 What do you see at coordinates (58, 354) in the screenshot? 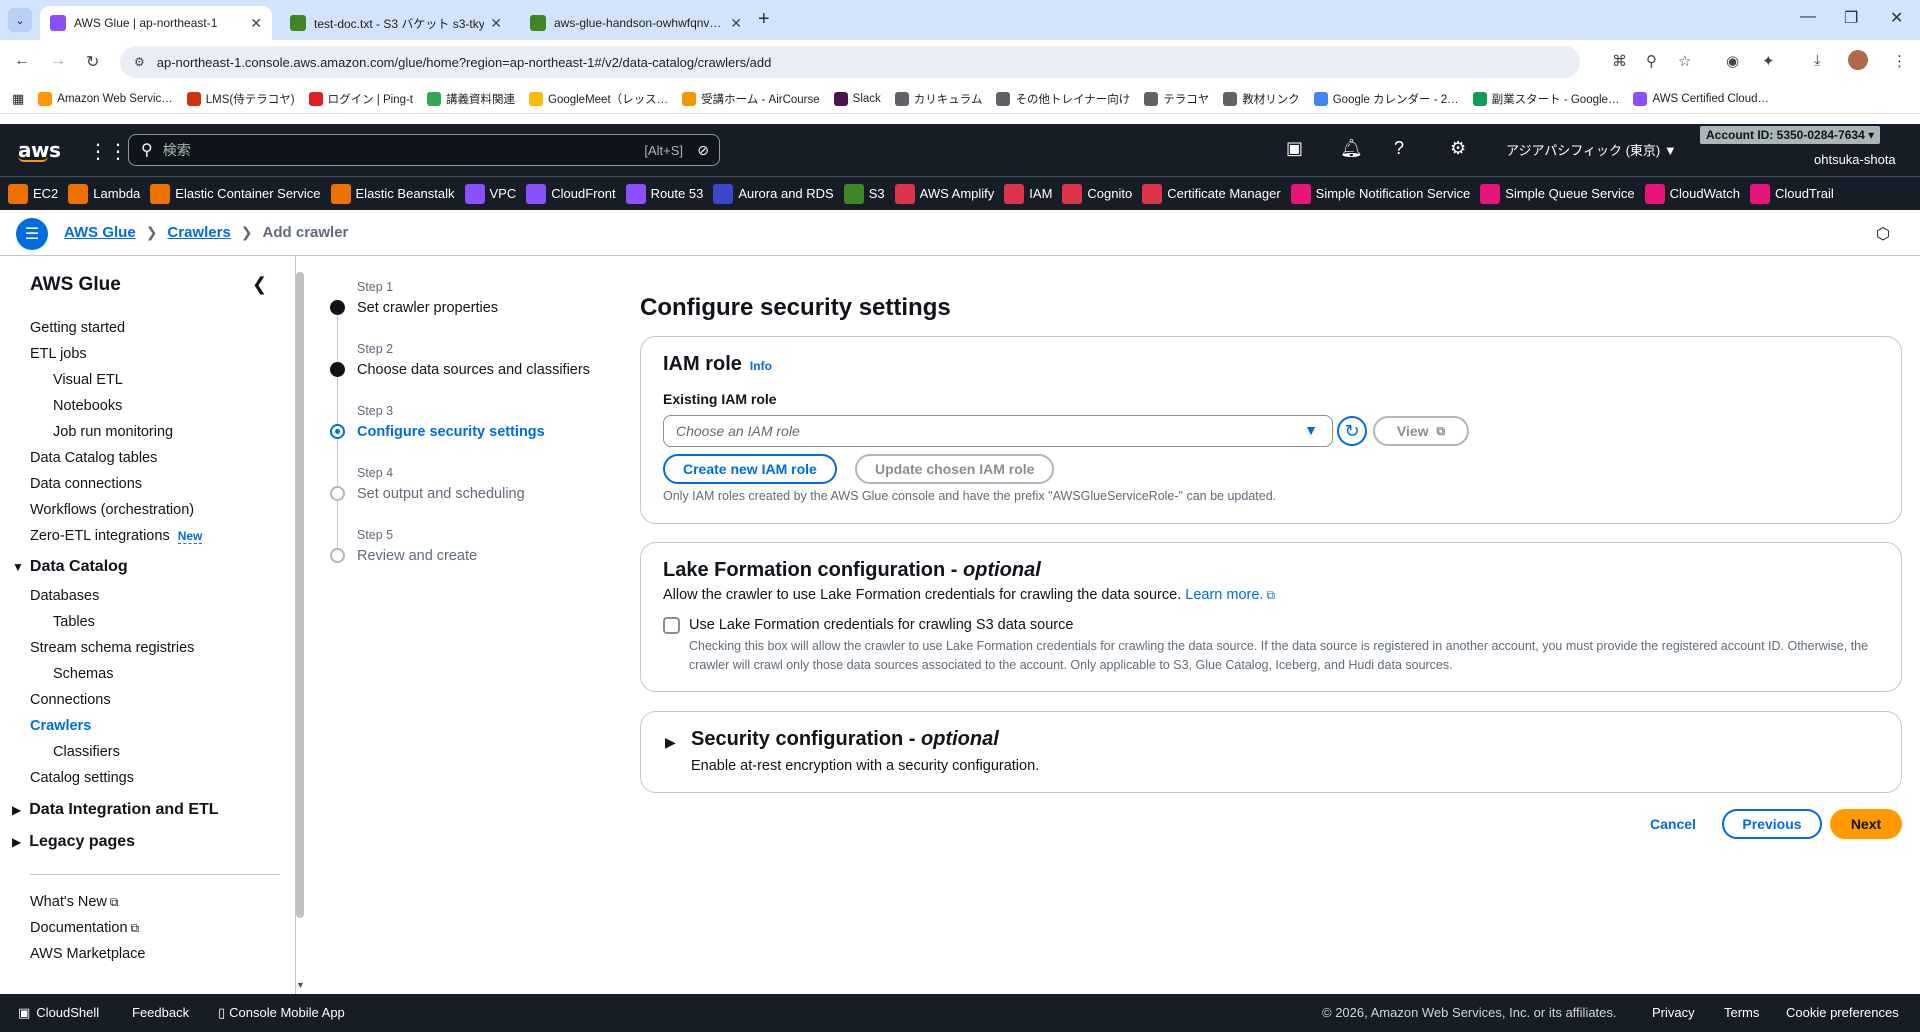
I see `sidebar-item-etl-jobs: ETL jobs` at bounding box center [58, 354].